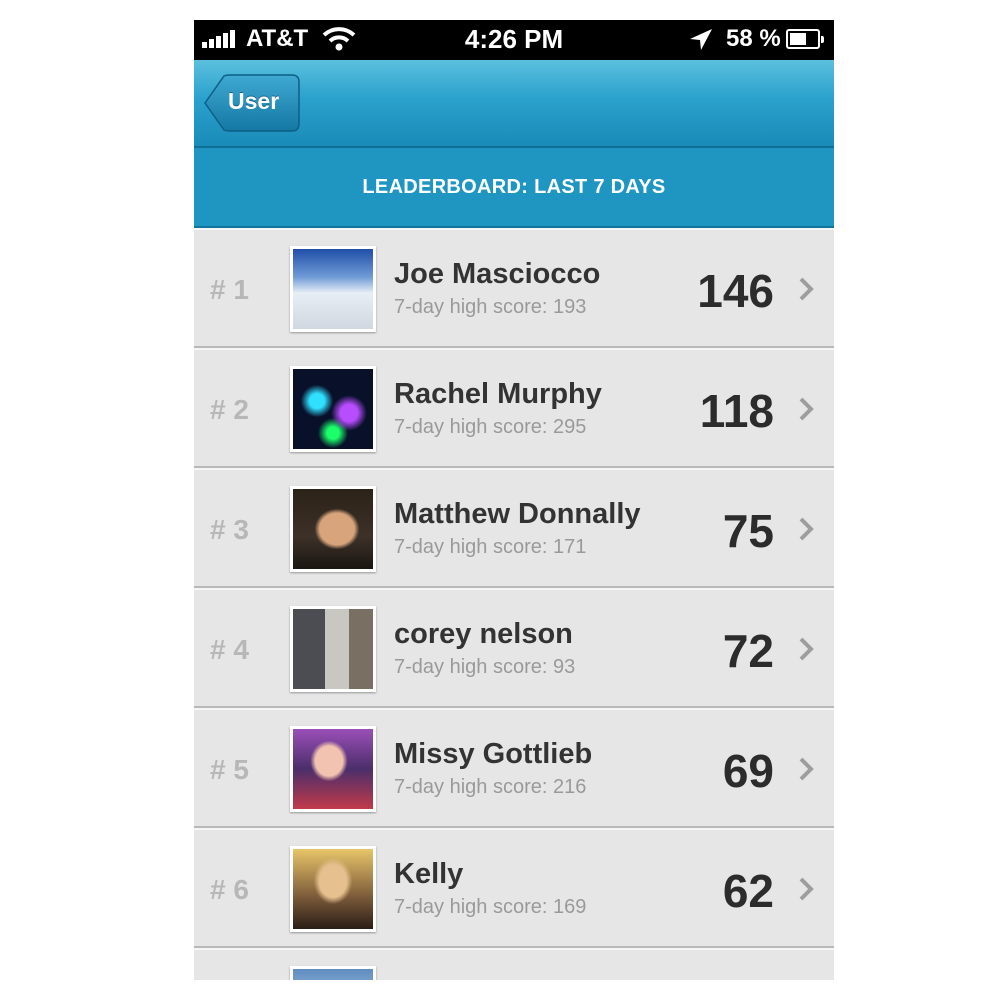 This screenshot has width=1000, height=1000. Describe the element at coordinates (805, 39) in the screenshot. I see `battery-icon` at that location.